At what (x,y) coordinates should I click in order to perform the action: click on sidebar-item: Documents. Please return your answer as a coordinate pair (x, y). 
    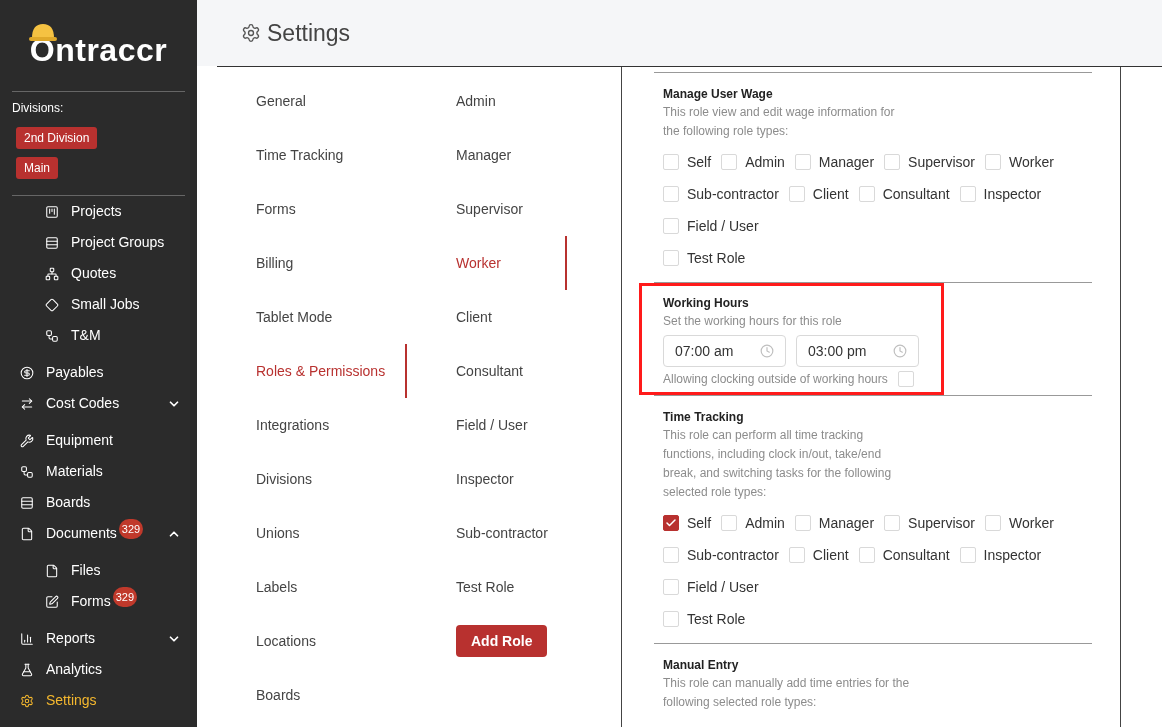
    Looking at the image, I should click on (81, 533).